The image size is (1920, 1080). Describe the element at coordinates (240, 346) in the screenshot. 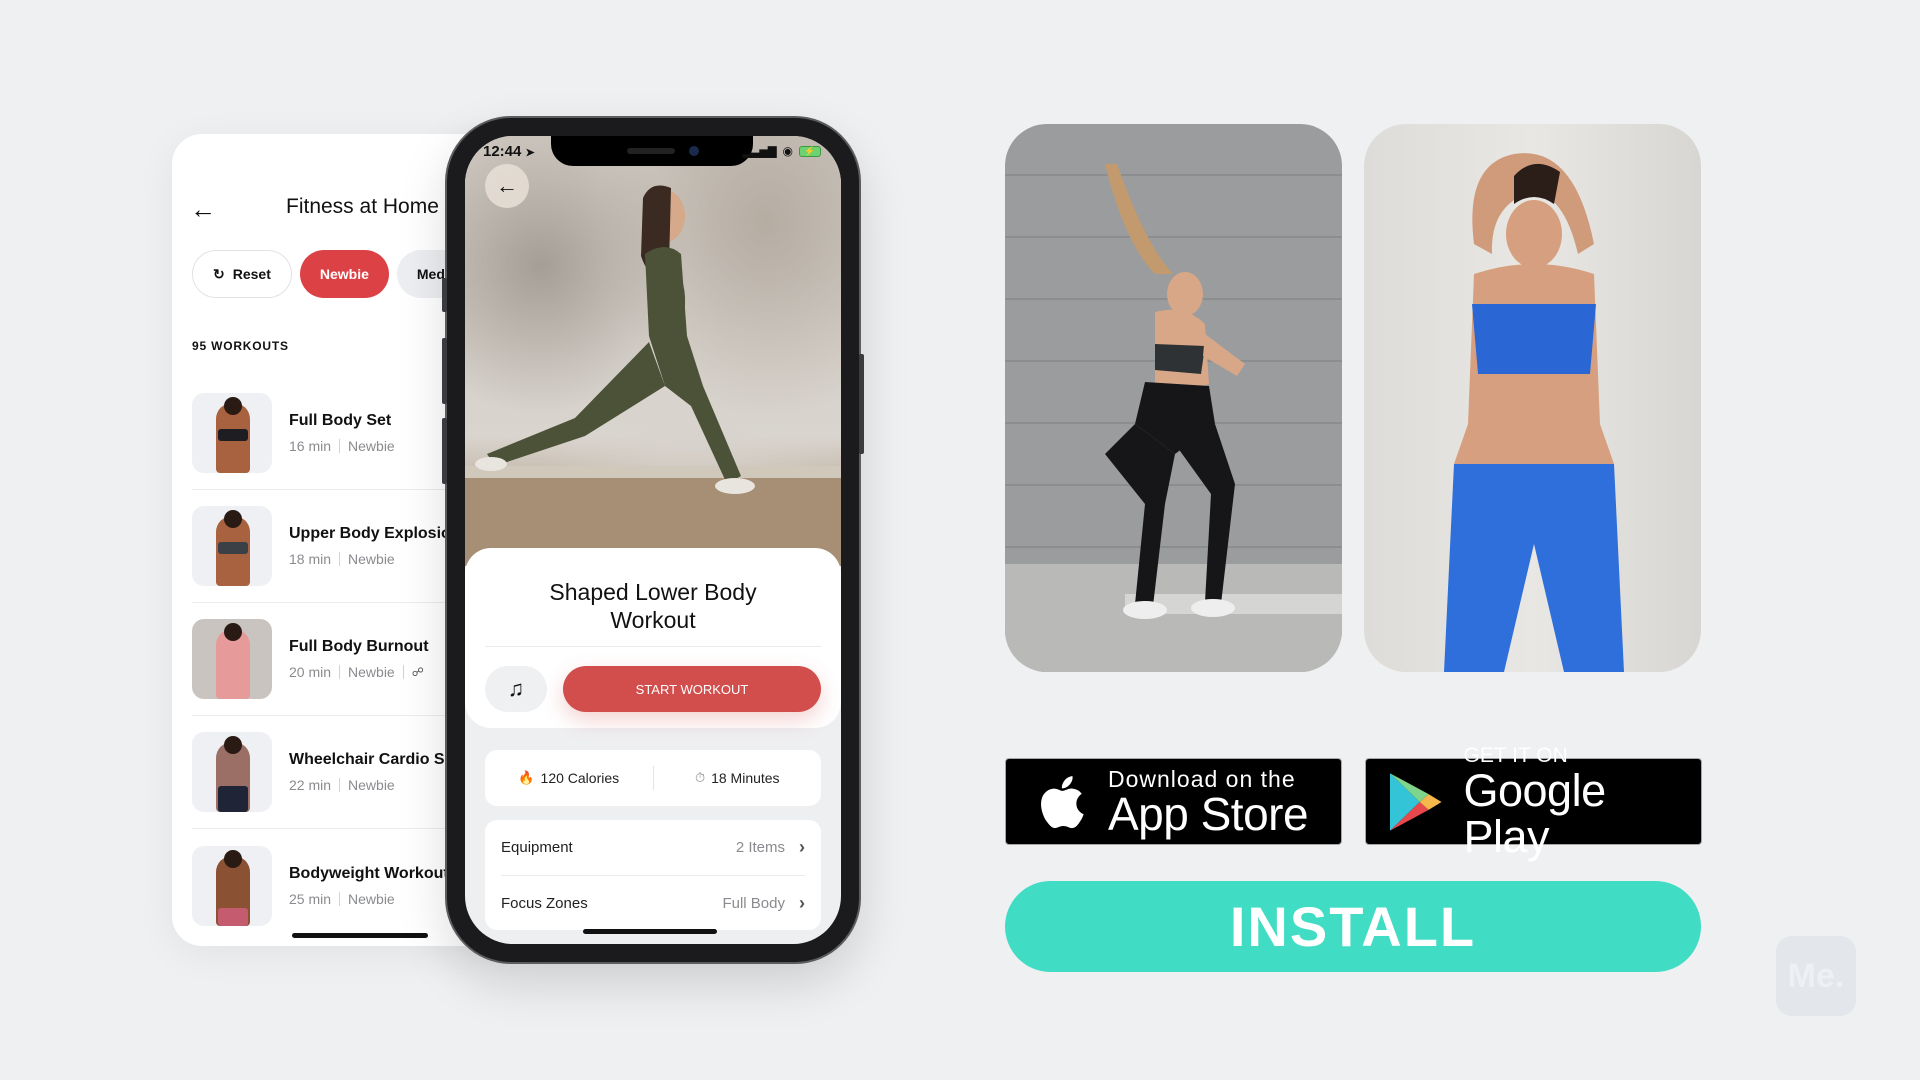

I see `workouts-count: 95 WORKOUTS` at that location.